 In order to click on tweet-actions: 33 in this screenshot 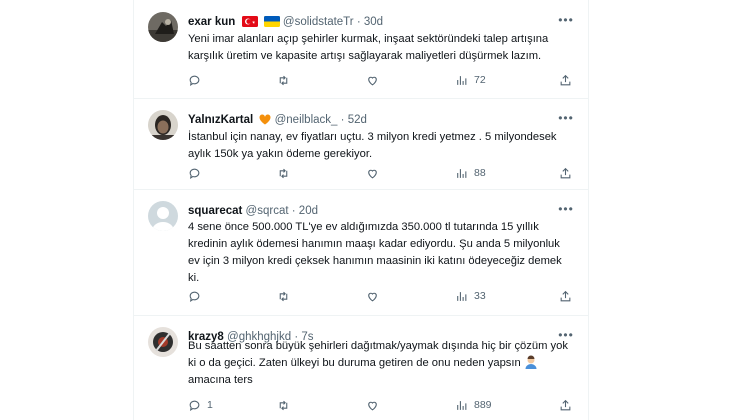, I will do `click(383, 296)`.